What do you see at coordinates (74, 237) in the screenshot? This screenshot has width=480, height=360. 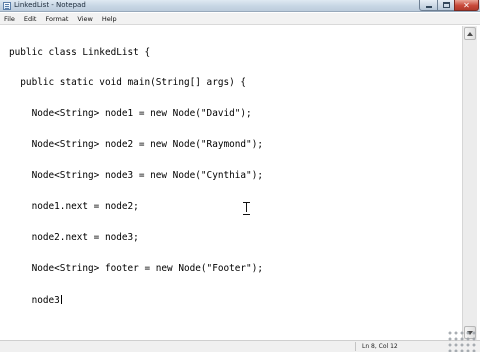 I see `code-line: node2.next = node3;` at bounding box center [74, 237].